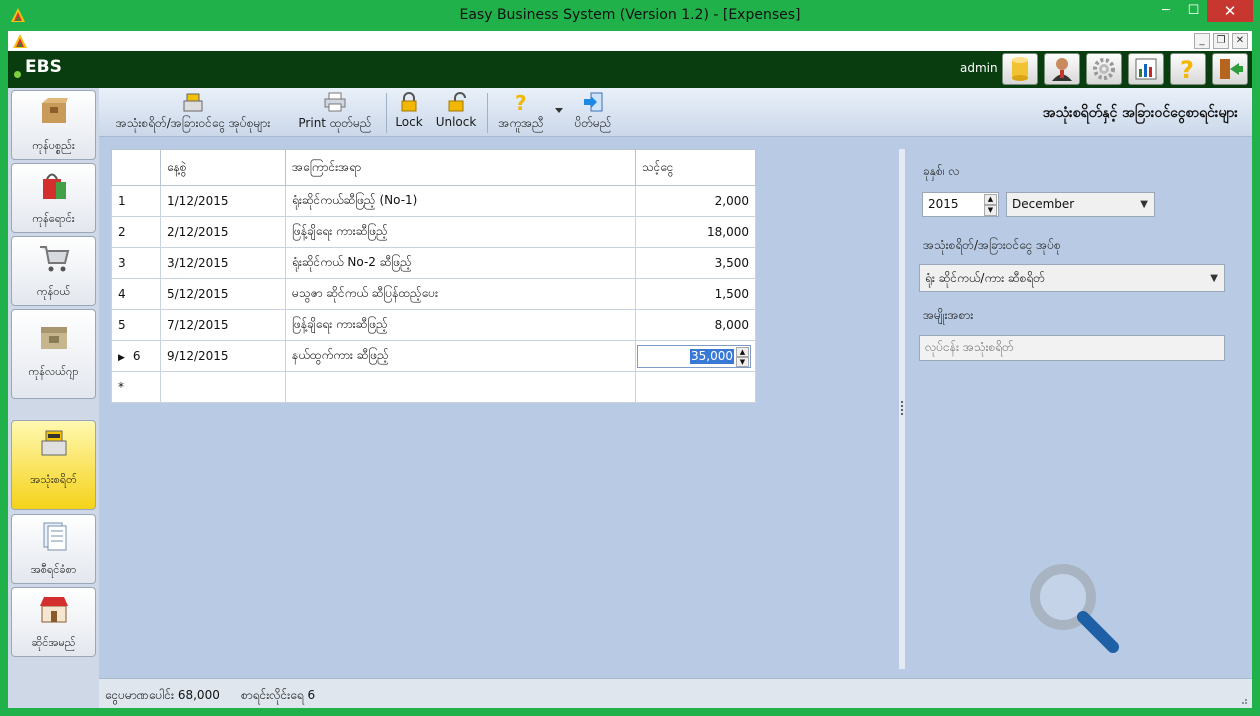 This screenshot has height=716, width=1260. I want to click on sidebar-item-sales: ကုန်ရောင်း, so click(53, 198).